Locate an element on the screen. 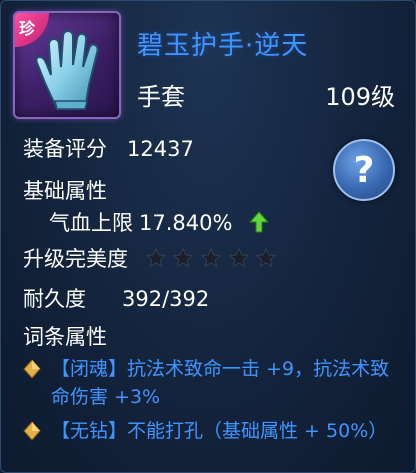  affix-item: 【无钻】不能打孔（基础属性 + 50%） is located at coordinates (209, 431).